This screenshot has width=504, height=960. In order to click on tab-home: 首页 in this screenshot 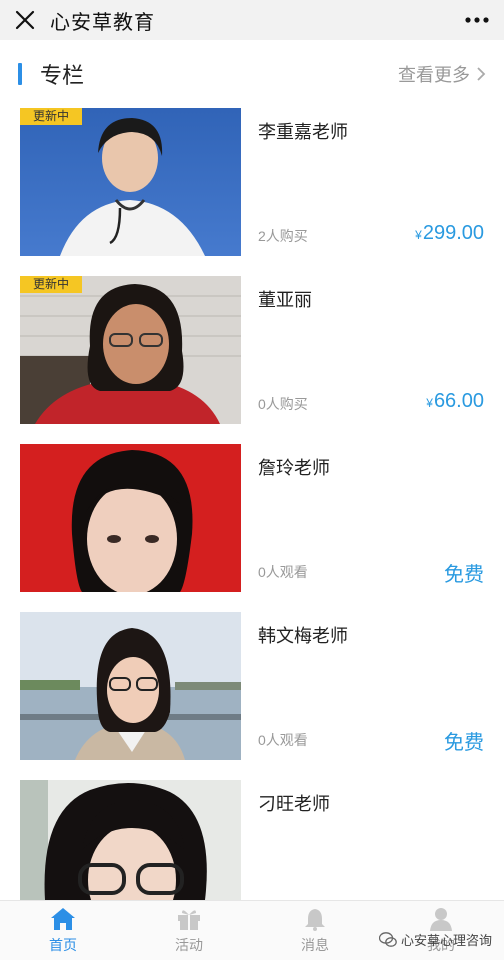, I will do `click(63, 930)`.